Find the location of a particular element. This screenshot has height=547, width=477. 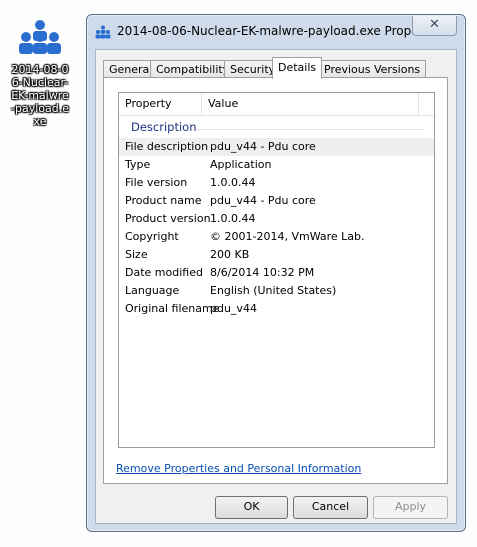

column-header-value: Value is located at coordinates (310, 104).